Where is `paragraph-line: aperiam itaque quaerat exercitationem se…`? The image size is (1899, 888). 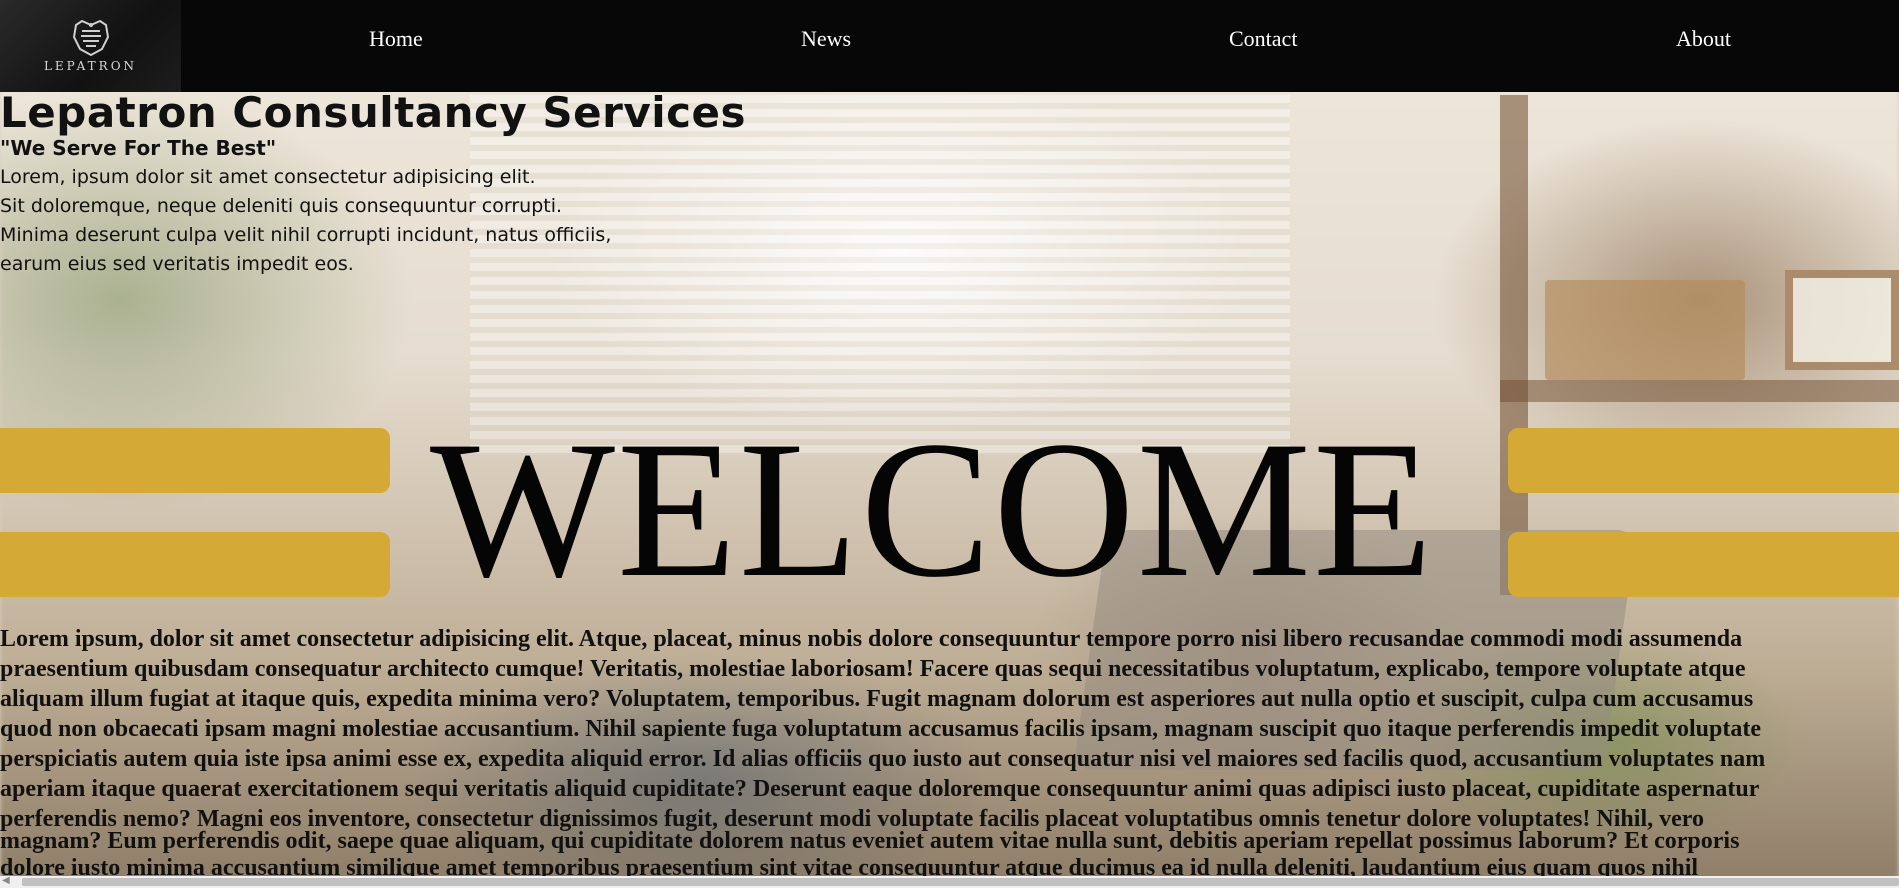 paragraph-line: aperiam itaque quaerat exercitationem se… is located at coordinates (880, 789).